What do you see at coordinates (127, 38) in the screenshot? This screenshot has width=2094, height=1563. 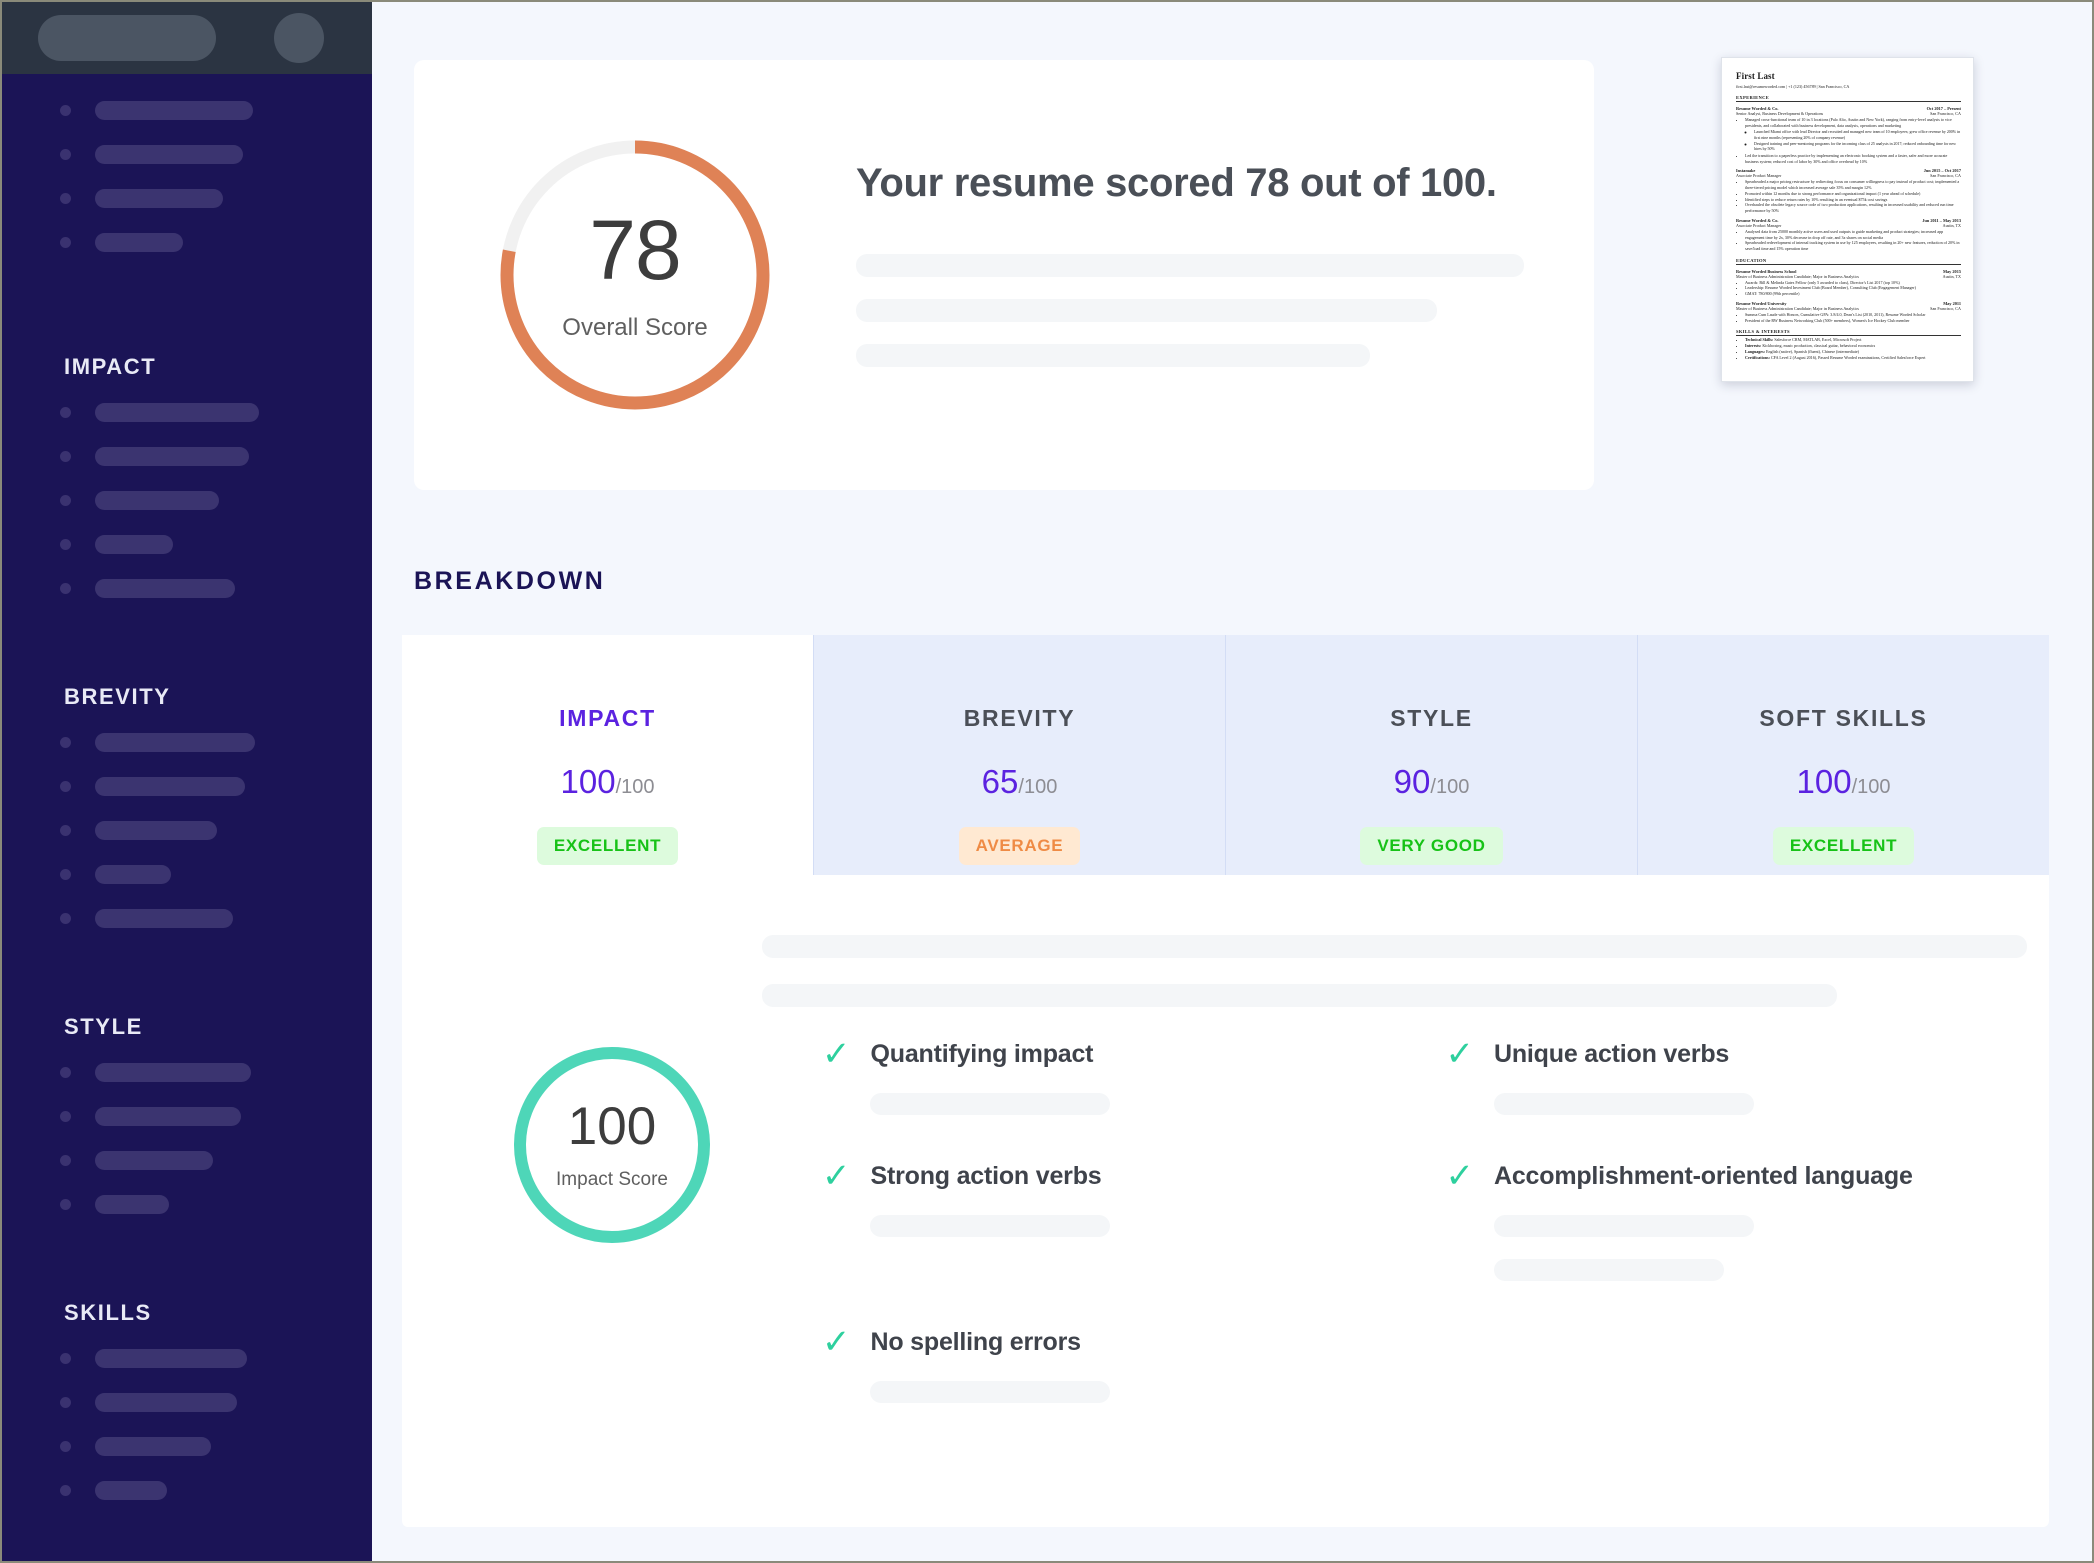 I see `logo-placeholder` at bounding box center [127, 38].